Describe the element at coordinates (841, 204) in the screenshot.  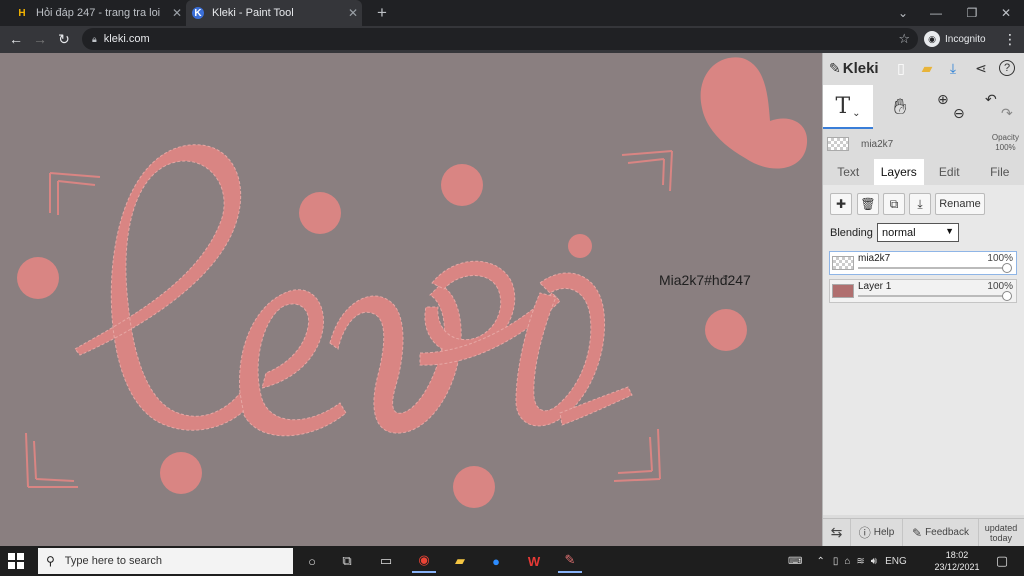
I see `add-layer-button: ✚` at that location.